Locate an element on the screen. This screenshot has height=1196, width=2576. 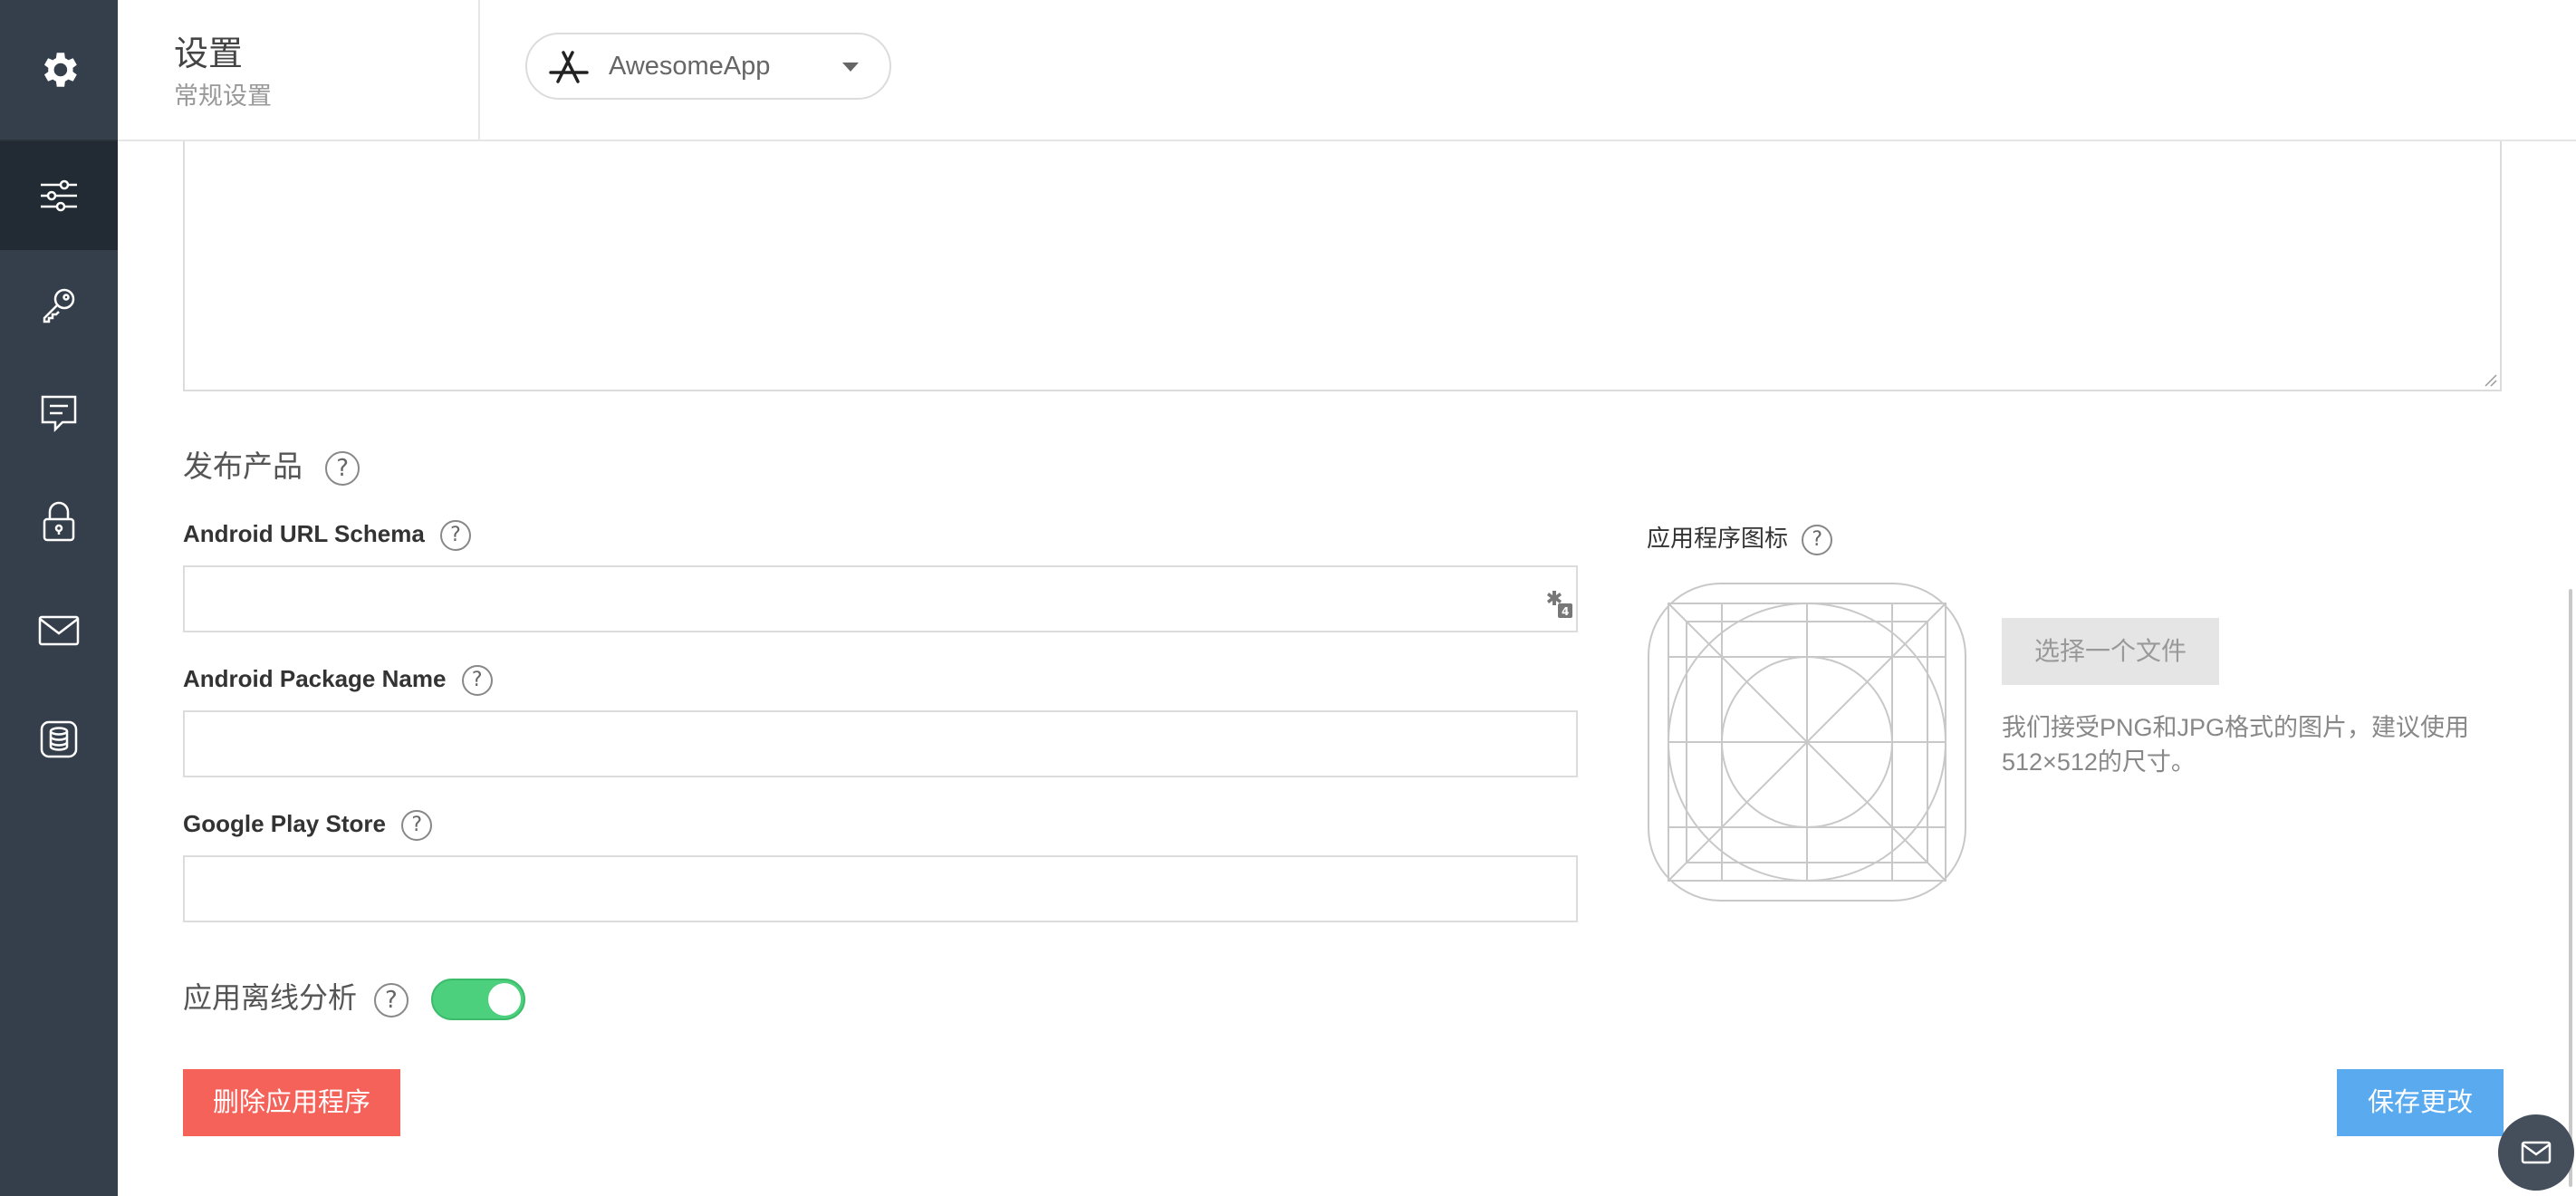
google-play-store-label: Google Play Store ? is located at coordinates (308, 826).